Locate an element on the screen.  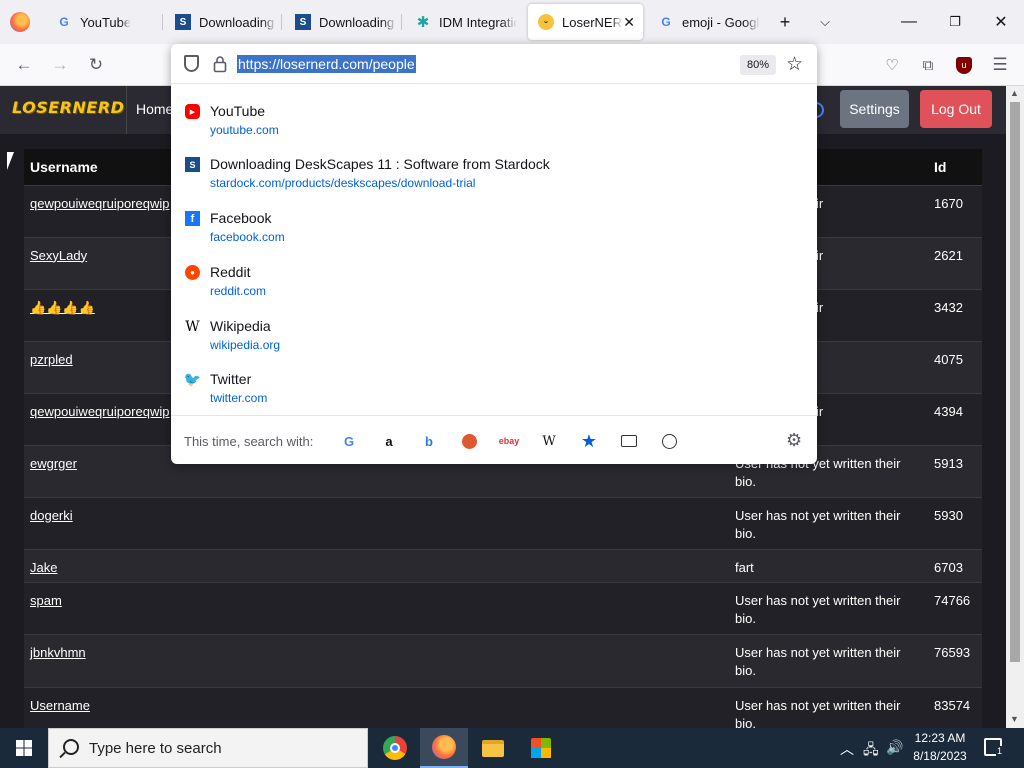
tab-label: IDM Integratio is located at coordinates (478, 22).